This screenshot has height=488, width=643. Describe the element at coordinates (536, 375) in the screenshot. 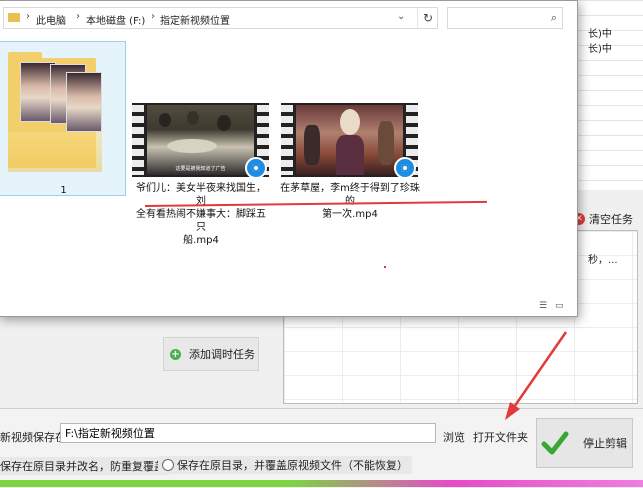

I see `red-arrow-annotation` at that location.